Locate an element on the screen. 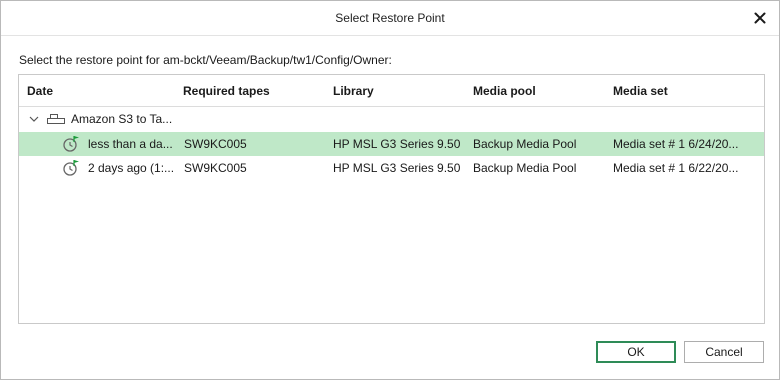 The height and width of the screenshot is (380, 780). title-bar: Select Restore Point is located at coordinates (390, 18).